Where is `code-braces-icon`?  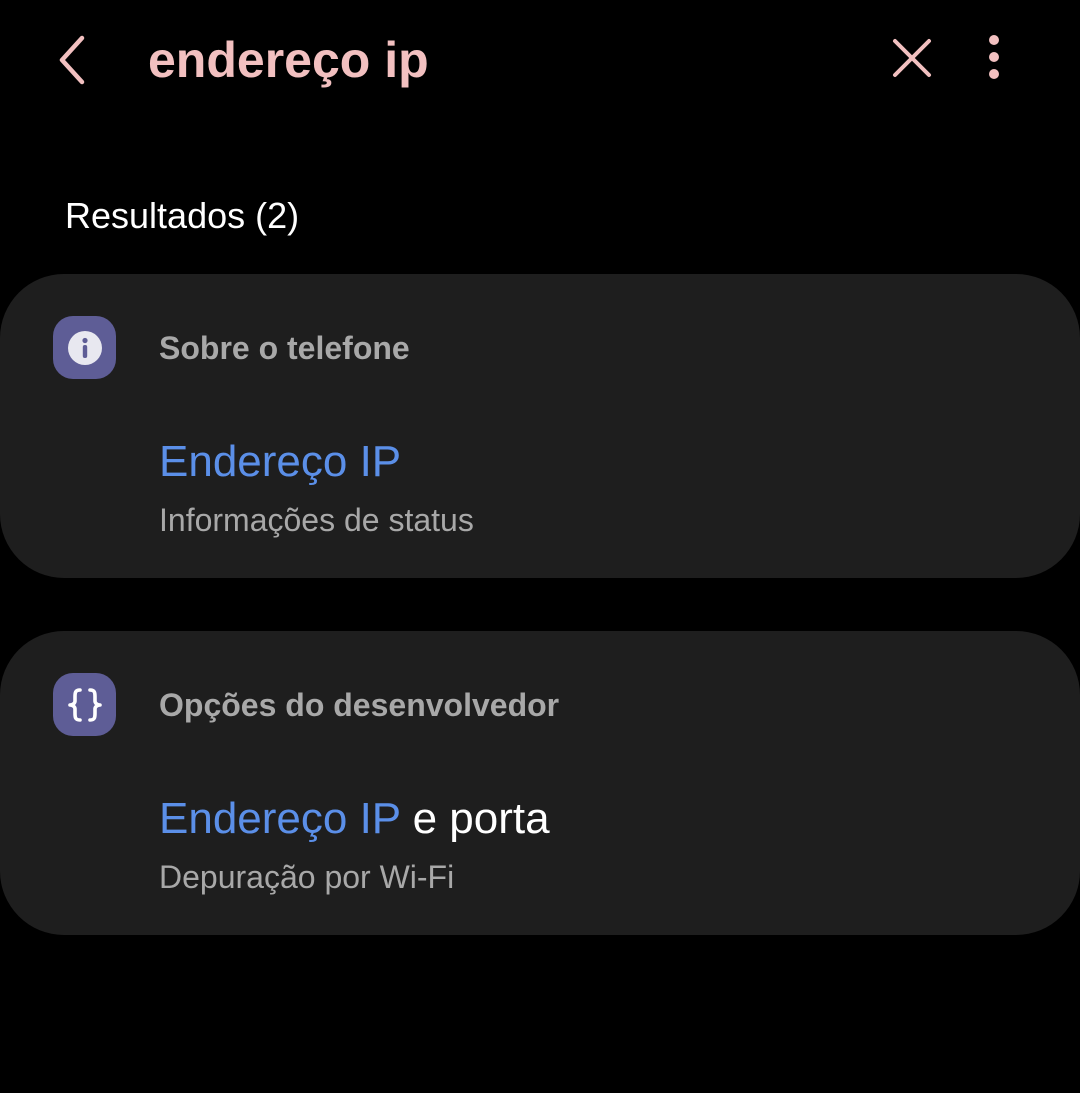
code-braces-icon is located at coordinates (84, 704).